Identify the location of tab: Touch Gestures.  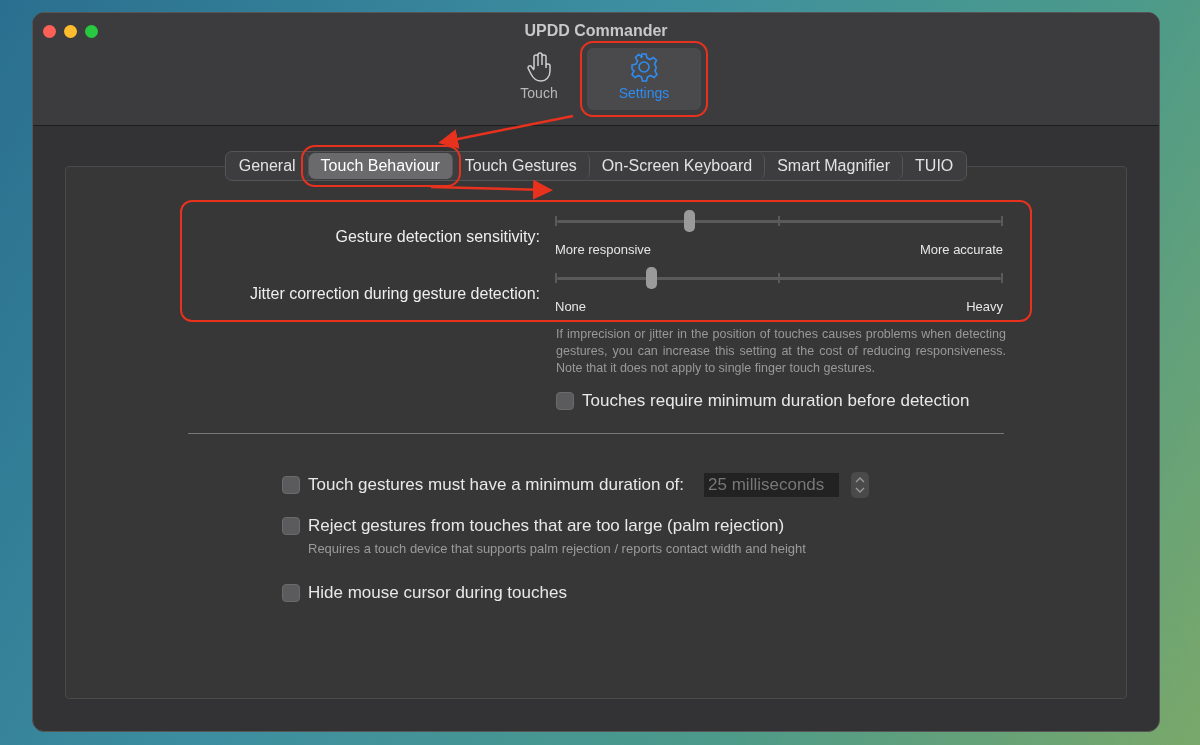
(521, 166).